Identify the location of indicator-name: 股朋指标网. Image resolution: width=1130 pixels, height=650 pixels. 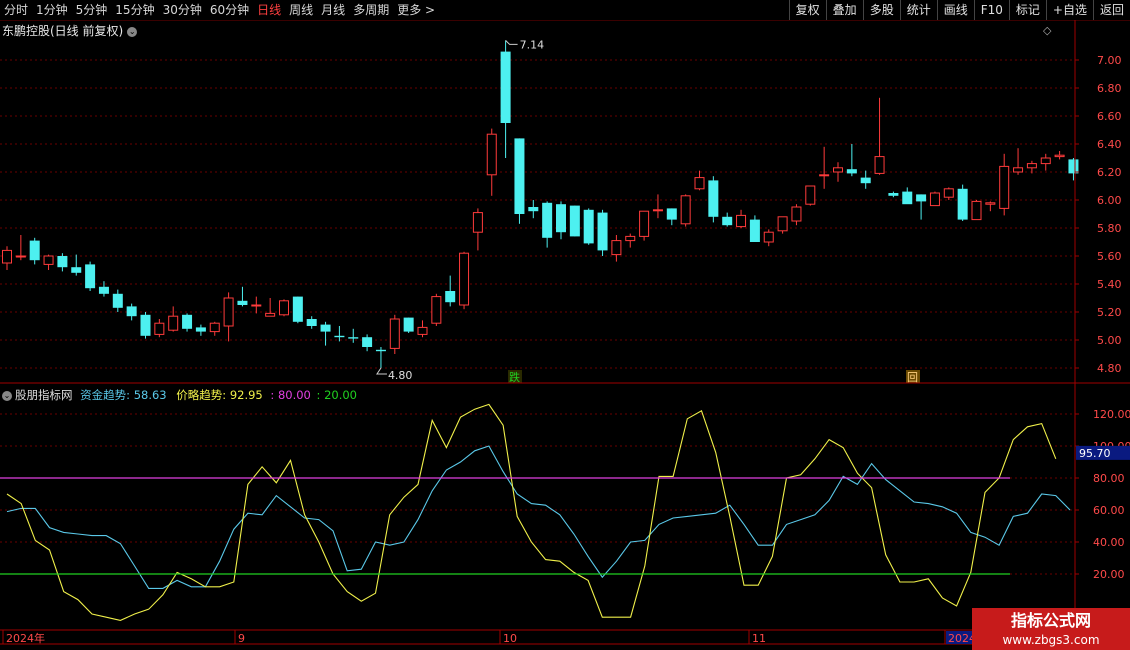
(44, 395).